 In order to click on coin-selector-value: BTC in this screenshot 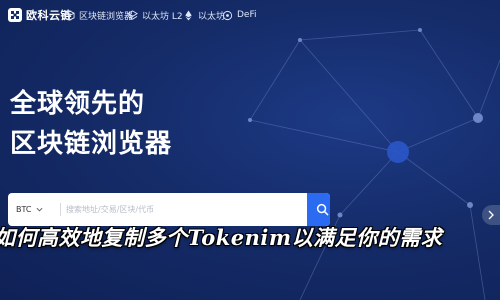, I will do `click(24, 209)`.